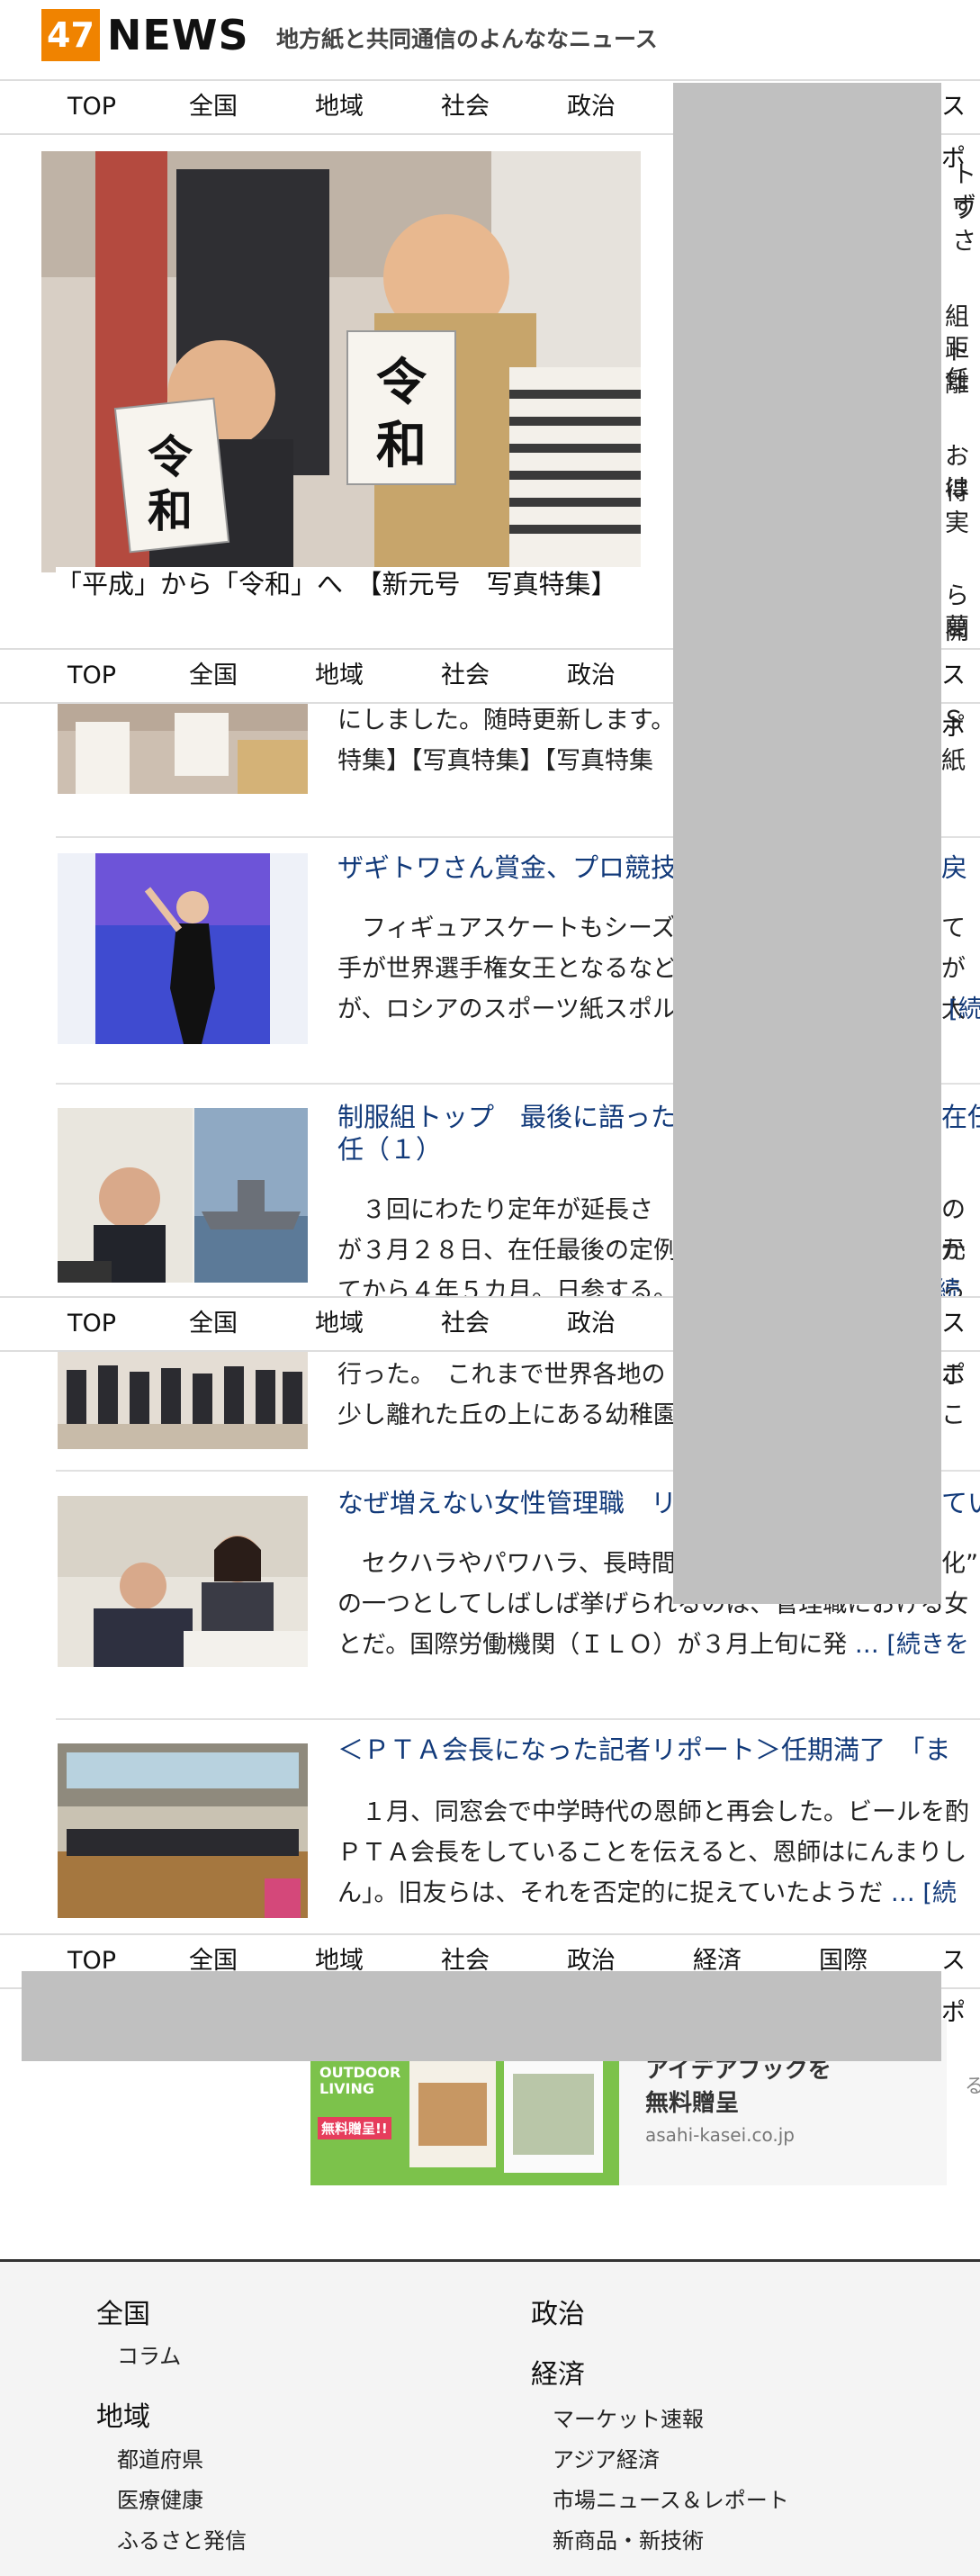 This screenshot has width=980, height=2576. I want to click on article-body-line: ん」。旧友らは、それを否定的に捉えていたようだ … [続, so click(658, 1893).